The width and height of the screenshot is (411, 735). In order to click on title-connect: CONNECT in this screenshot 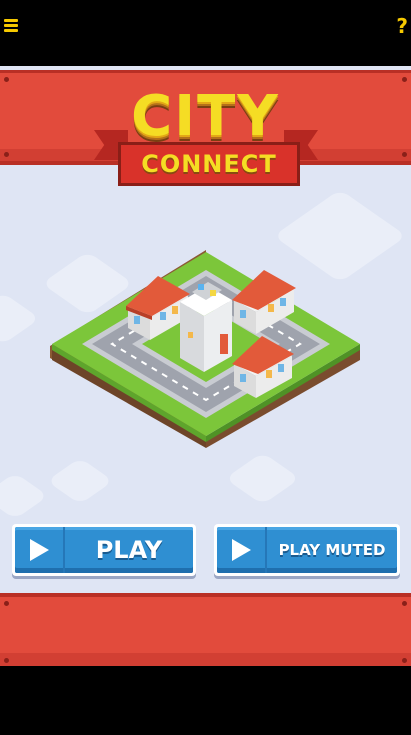, I will do `click(209, 164)`.